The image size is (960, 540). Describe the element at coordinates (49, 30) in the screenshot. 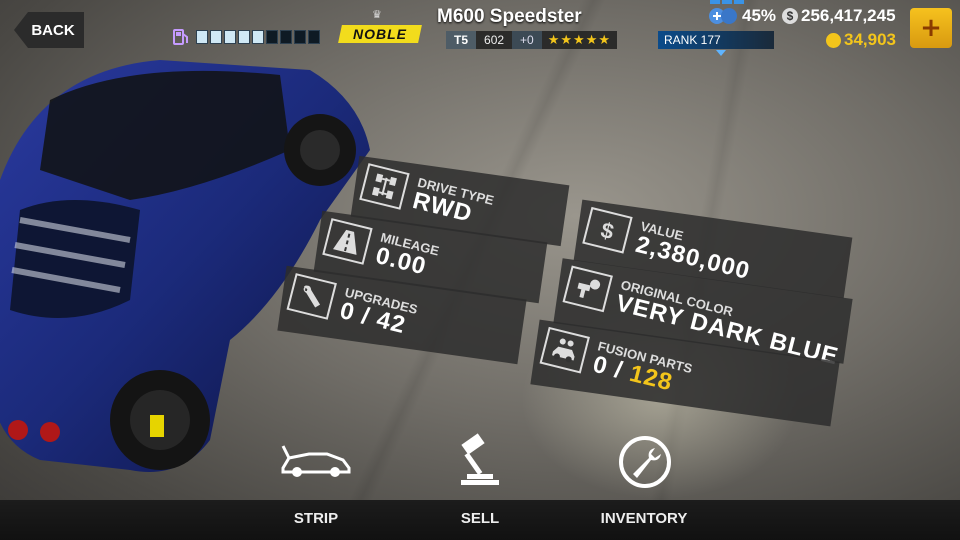

I see `back-button: BACK` at that location.